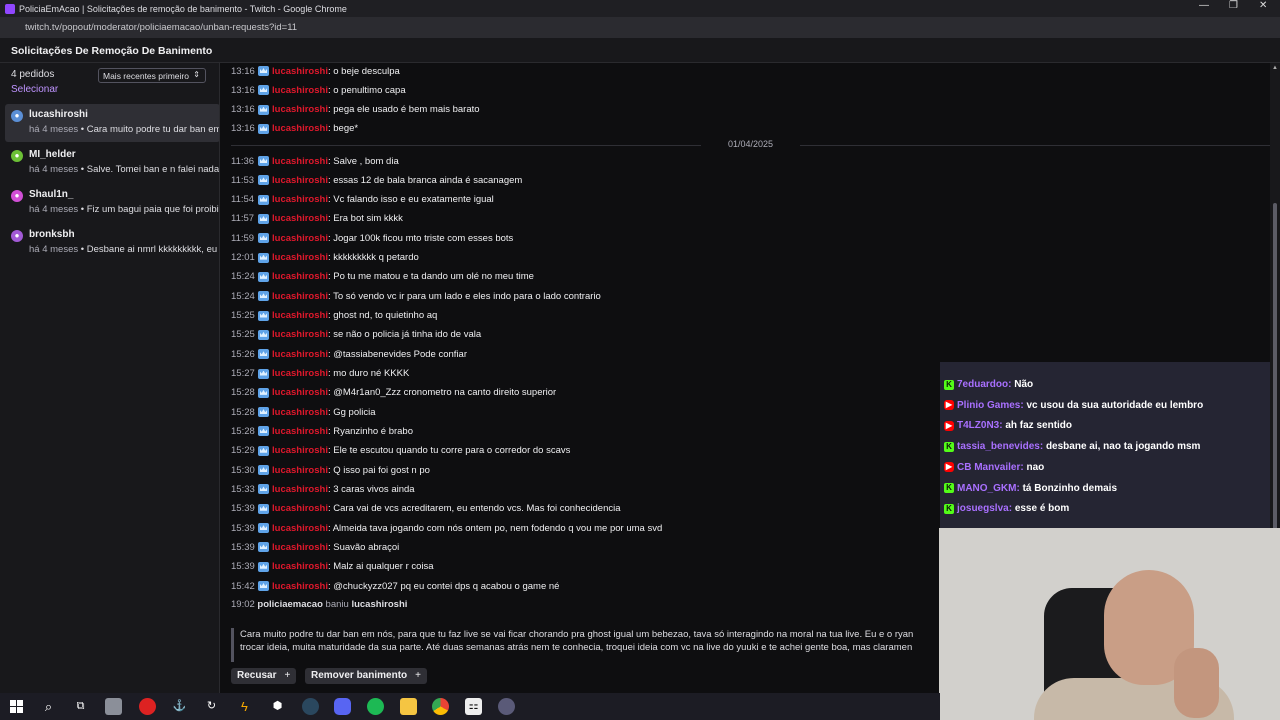 The height and width of the screenshot is (720, 1280). I want to click on chat-message: 13:16 lucashiroshi: bege*, so click(294, 129).